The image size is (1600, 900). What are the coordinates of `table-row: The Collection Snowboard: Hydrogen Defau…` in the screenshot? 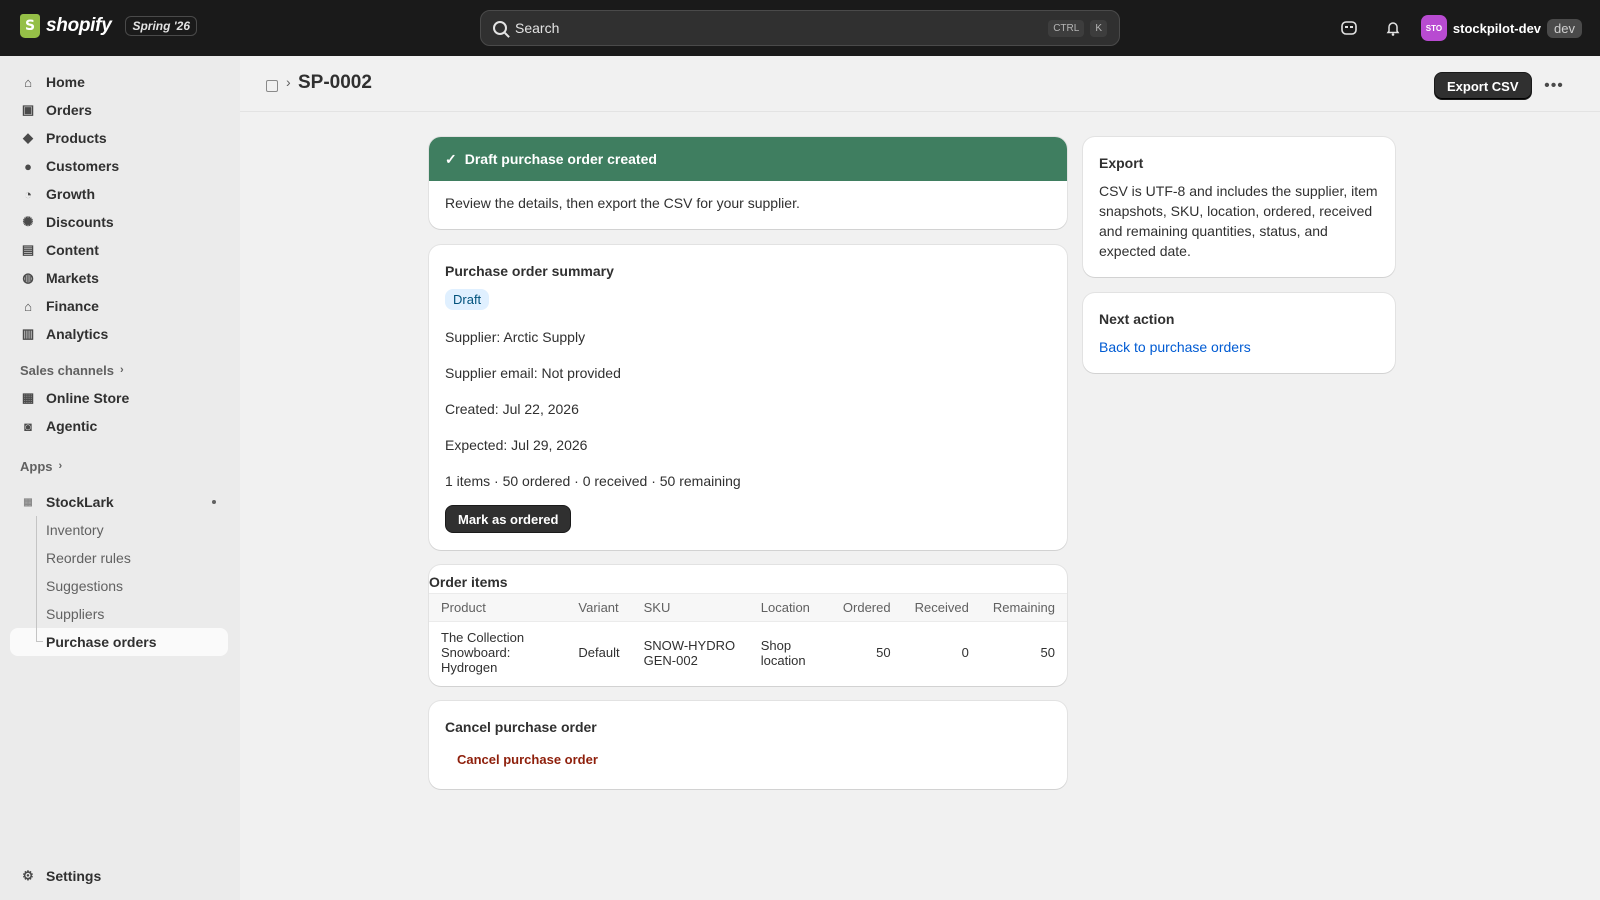 It's located at (748, 653).